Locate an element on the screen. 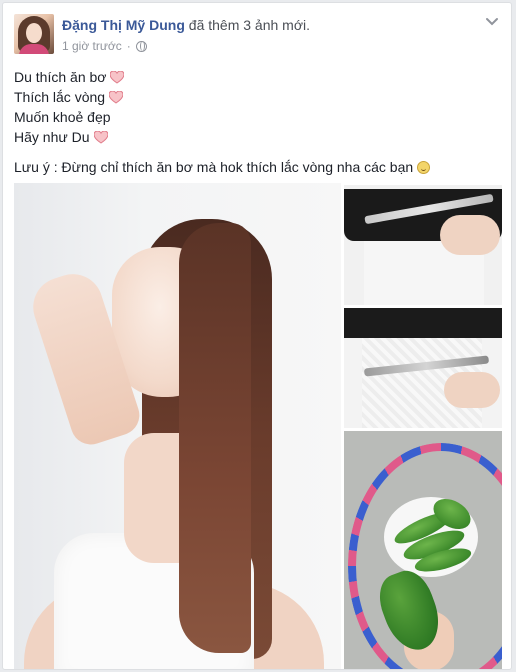 The width and height of the screenshot is (516, 672). post-meta: 1 giờ trước · is located at coordinates (104, 46).